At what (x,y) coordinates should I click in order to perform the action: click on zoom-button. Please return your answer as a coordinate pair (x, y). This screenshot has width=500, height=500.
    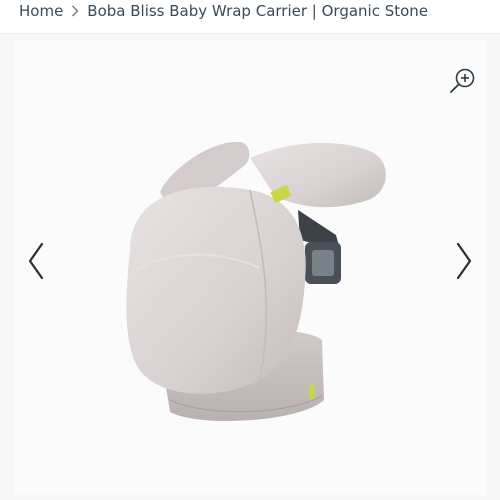
    Looking at the image, I should click on (462, 82).